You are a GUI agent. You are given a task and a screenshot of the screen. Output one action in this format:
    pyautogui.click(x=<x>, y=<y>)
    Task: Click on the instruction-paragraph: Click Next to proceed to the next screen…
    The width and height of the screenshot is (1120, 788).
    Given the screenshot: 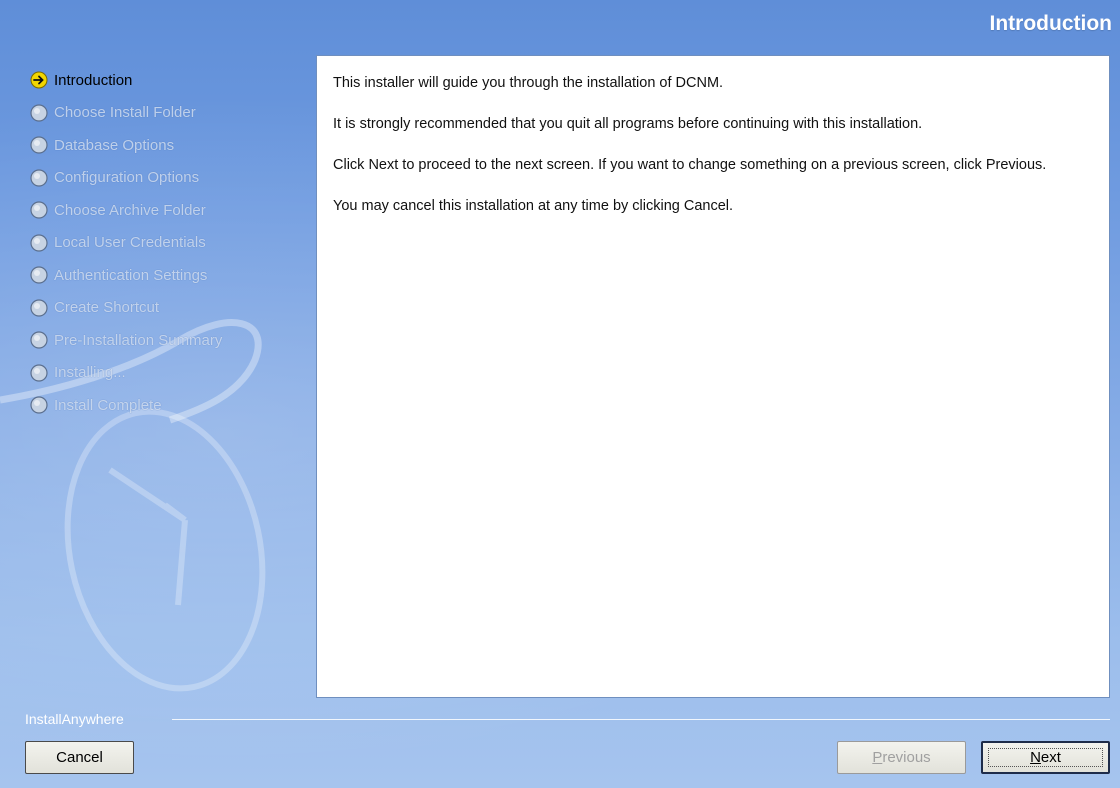 What is the action you would take?
    pyautogui.click(x=690, y=165)
    